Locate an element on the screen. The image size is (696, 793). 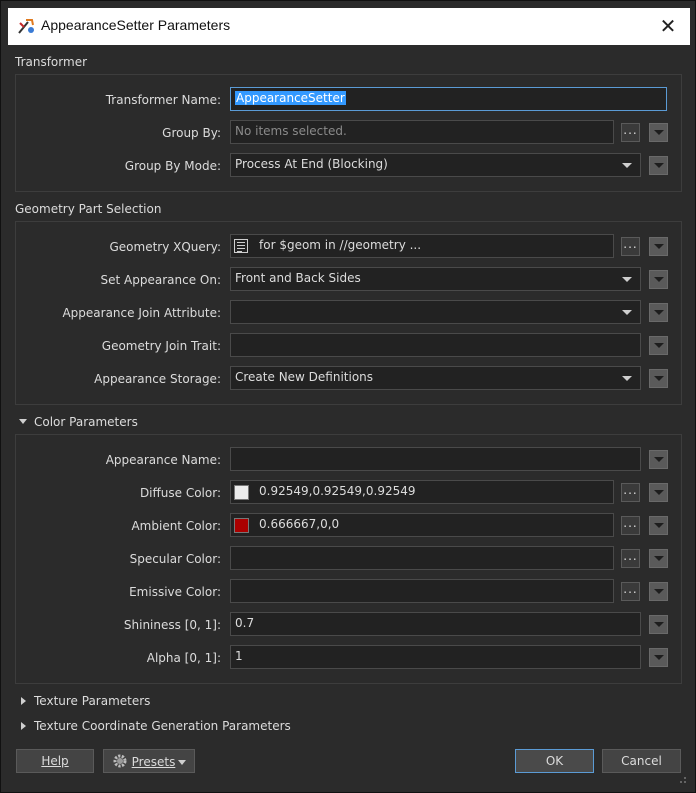
text-editor-icon is located at coordinates (241, 246).